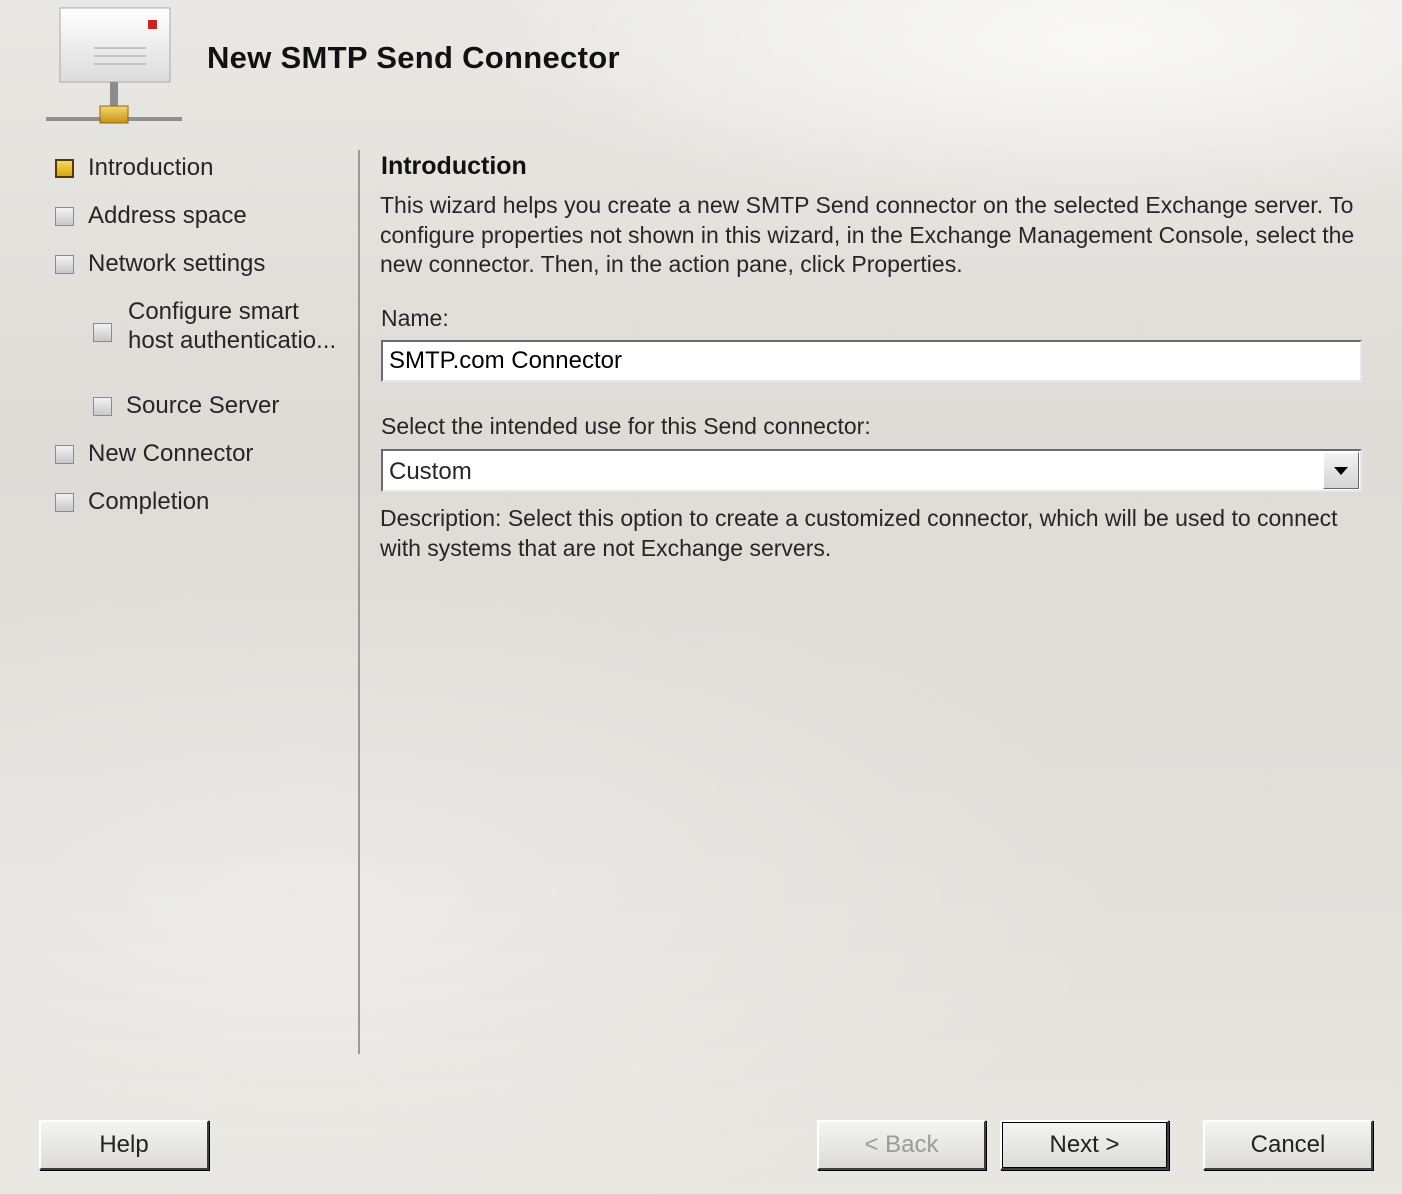 The height and width of the screenshot is (1194, 1402). I want to click on section-title: Introduction, so click(454, 166).